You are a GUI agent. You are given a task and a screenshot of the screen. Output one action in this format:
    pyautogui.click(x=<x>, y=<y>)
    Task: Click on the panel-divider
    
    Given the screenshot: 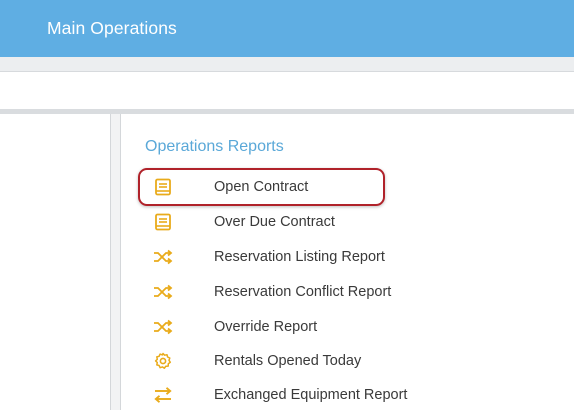 What is the action you would take?
    pyautogui.click(x=115, y=262)
    